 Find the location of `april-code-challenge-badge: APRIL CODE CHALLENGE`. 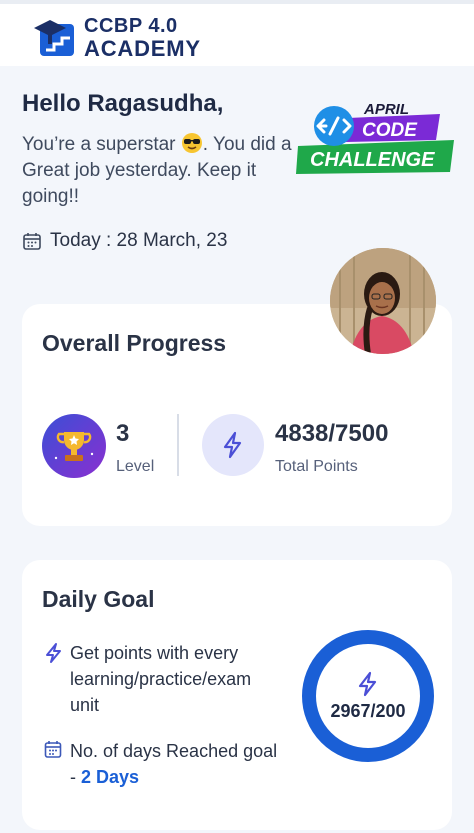

april-code-challenge-badge: APRIL CODE CHALLENGE is located at coordinates (375, 136).